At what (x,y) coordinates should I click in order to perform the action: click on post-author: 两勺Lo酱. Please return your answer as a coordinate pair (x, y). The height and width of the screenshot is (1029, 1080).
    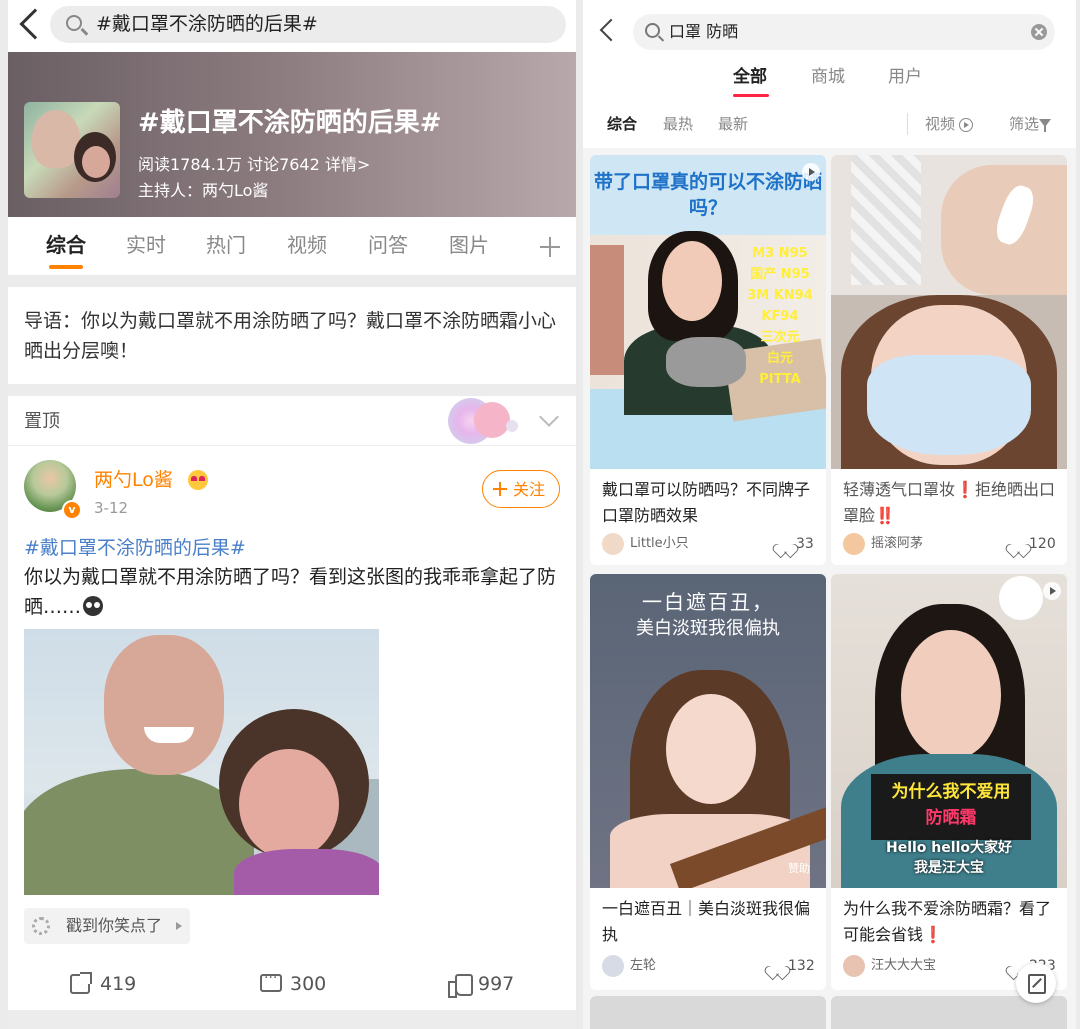
    Looking at the image, I should click on (133, 480).